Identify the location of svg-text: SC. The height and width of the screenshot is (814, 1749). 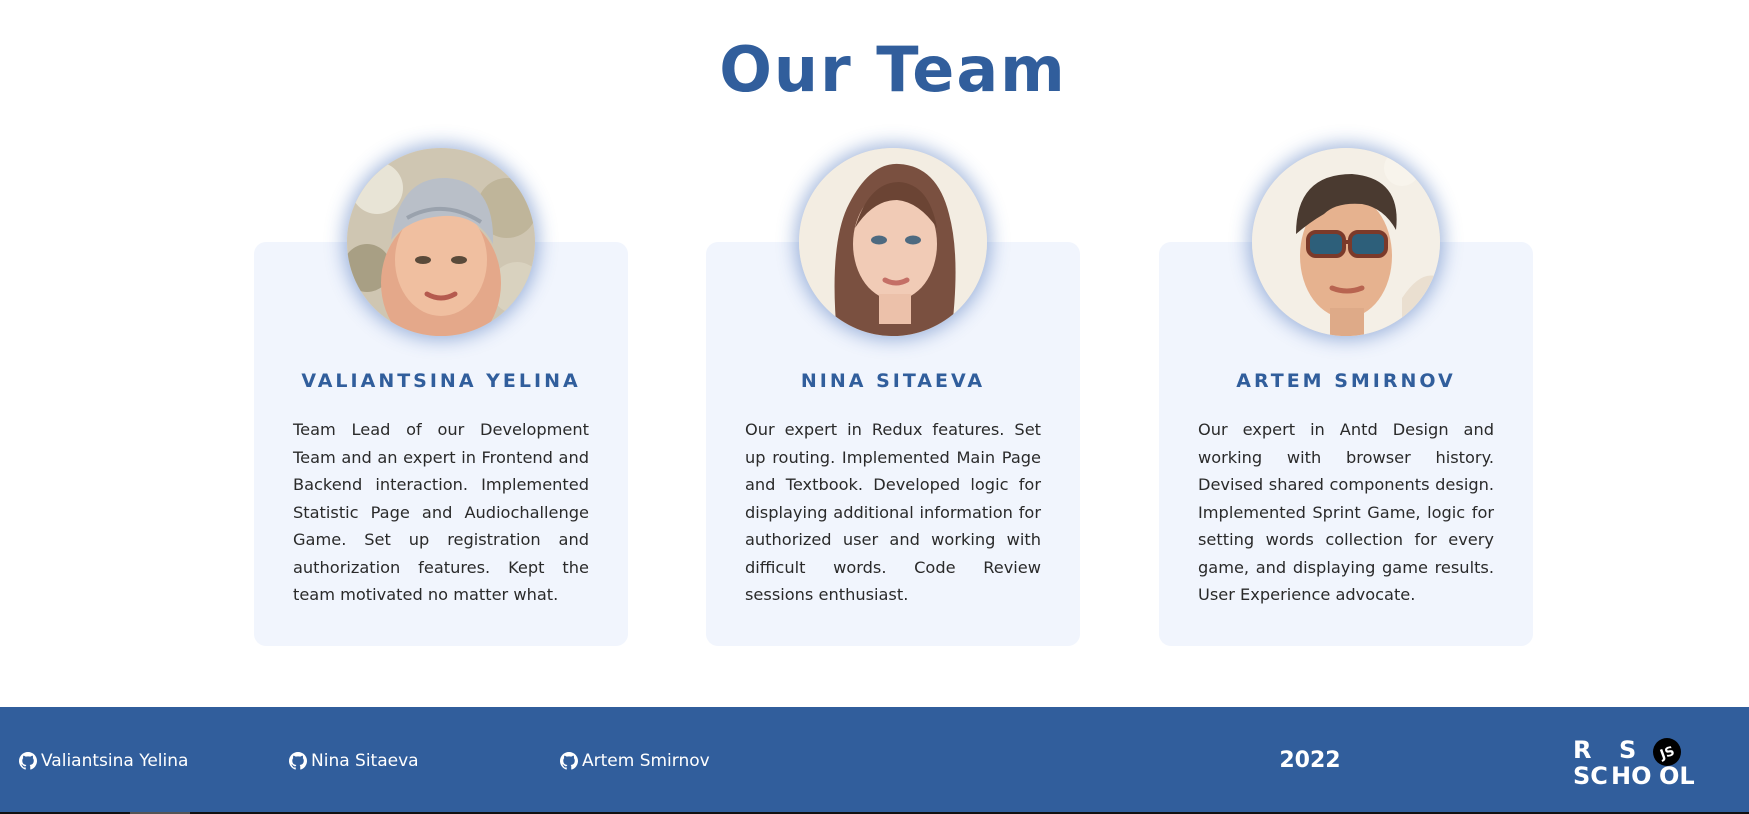
(1590, 775).